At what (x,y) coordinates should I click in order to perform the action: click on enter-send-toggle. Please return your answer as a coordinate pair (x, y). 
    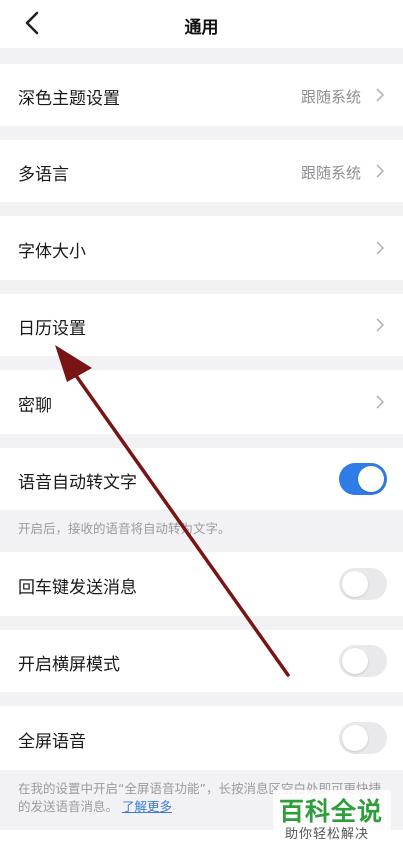
    Looking at the image, I should click on (363, 584).